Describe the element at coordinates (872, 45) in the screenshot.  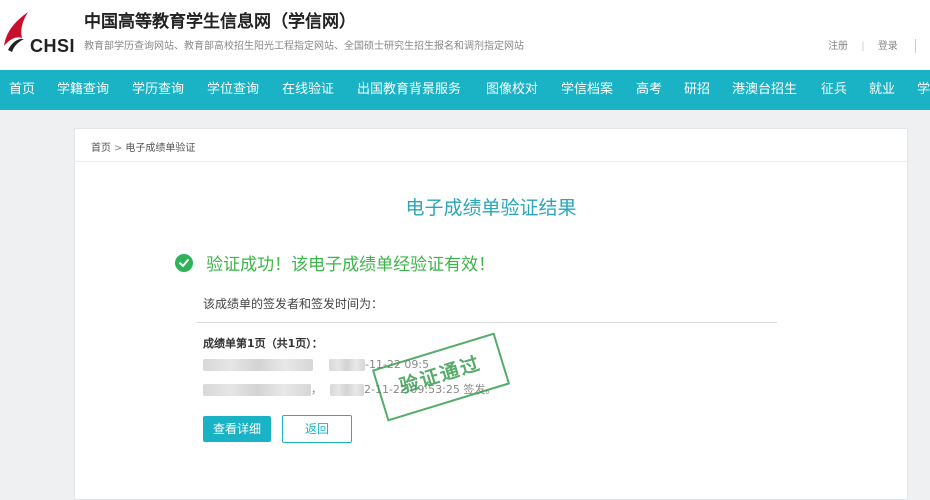
I see `top-links: 注册 | 登录` at that location.